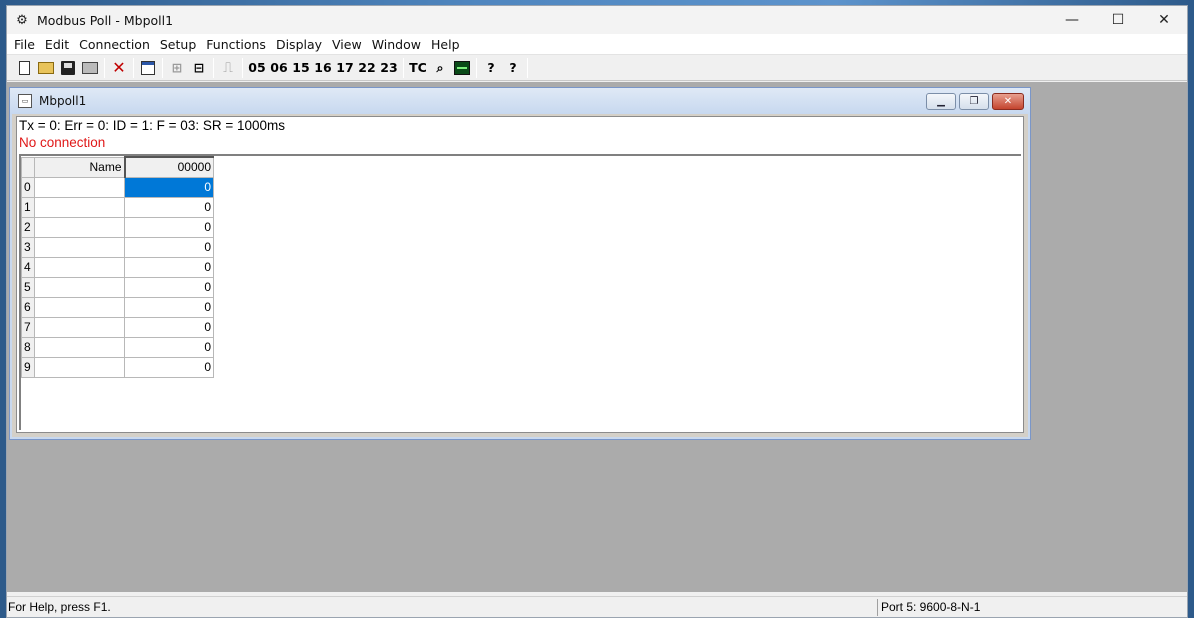  What do you see at coordinates (299, 44) in the screenshot?
I see `menu-display: Display` at bounding box center [299, 44].